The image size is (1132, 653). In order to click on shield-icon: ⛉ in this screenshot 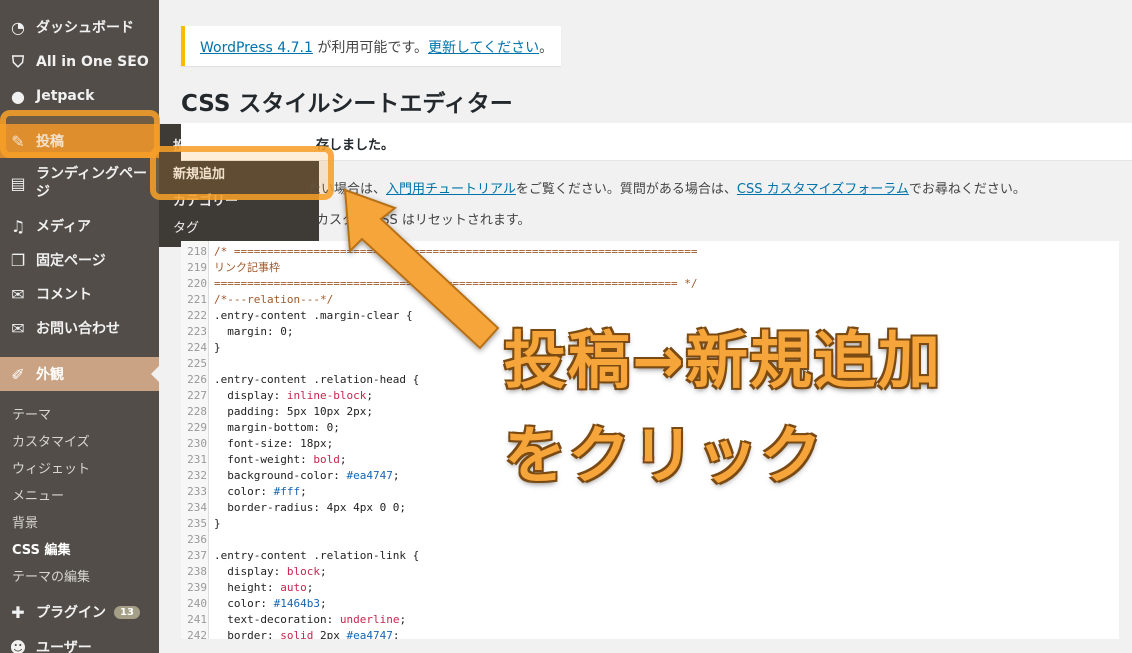, I will do `click(17, 61)`.